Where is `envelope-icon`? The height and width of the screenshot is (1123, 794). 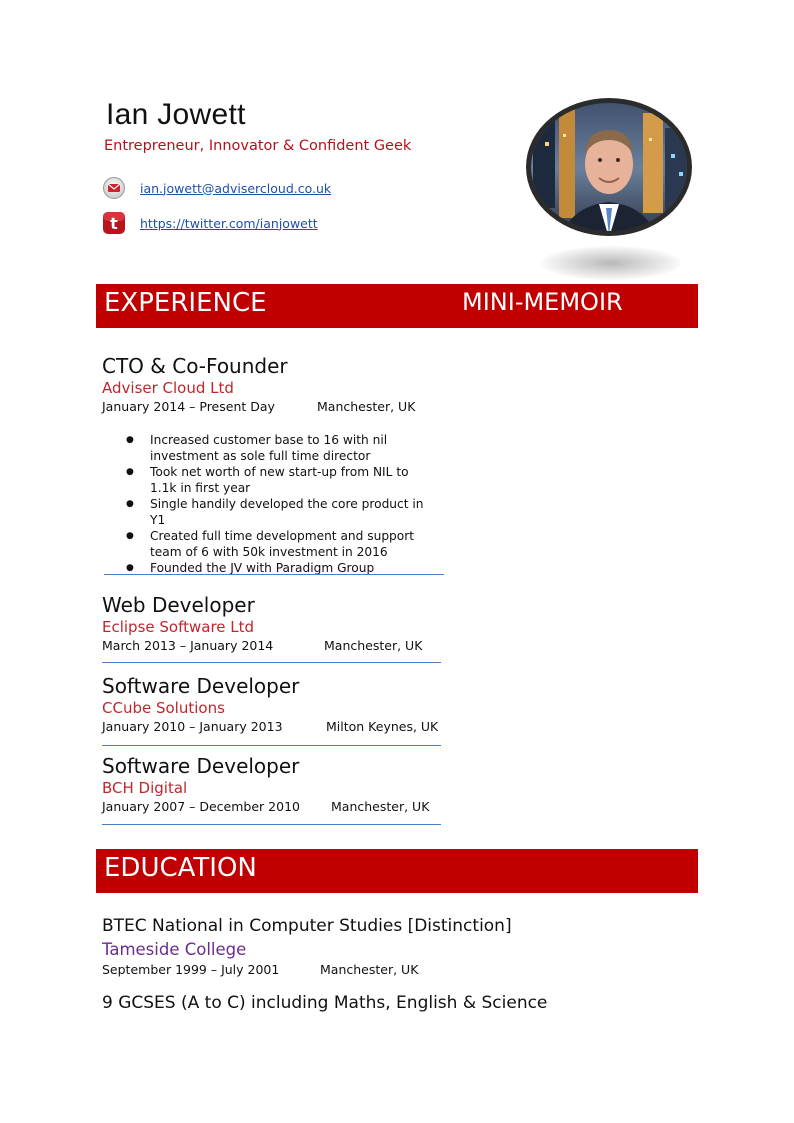
envelope-icon is located at coordinates (114, 188).